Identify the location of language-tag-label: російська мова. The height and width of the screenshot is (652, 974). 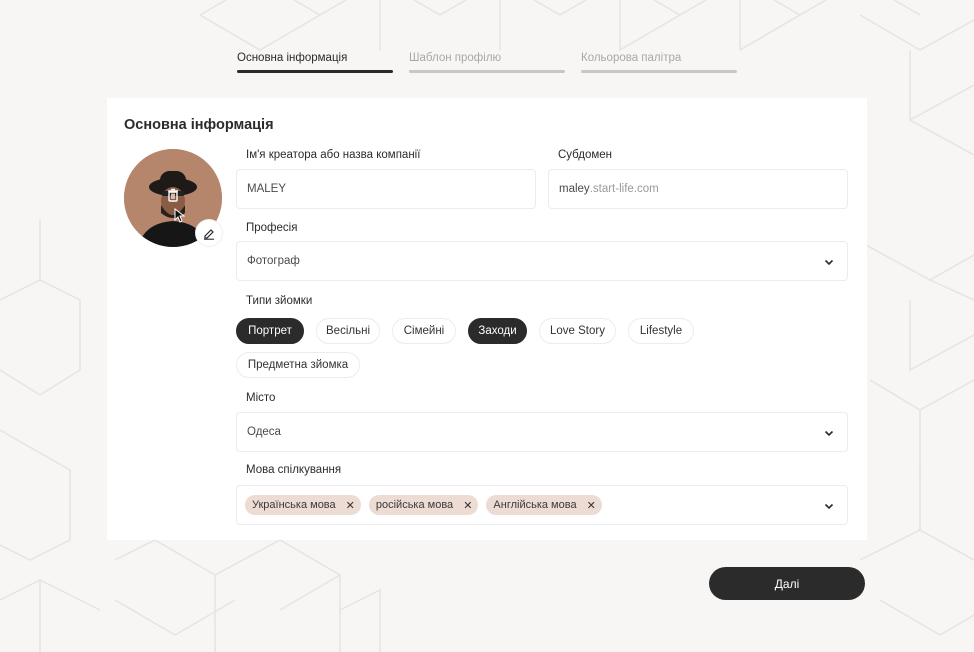
(414, 505).